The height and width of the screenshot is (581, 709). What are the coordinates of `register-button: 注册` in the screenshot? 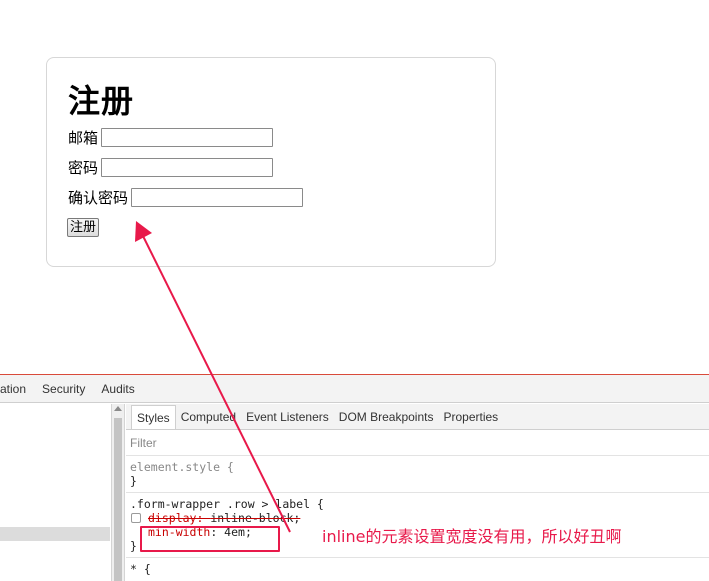 It's located at (83, 227).